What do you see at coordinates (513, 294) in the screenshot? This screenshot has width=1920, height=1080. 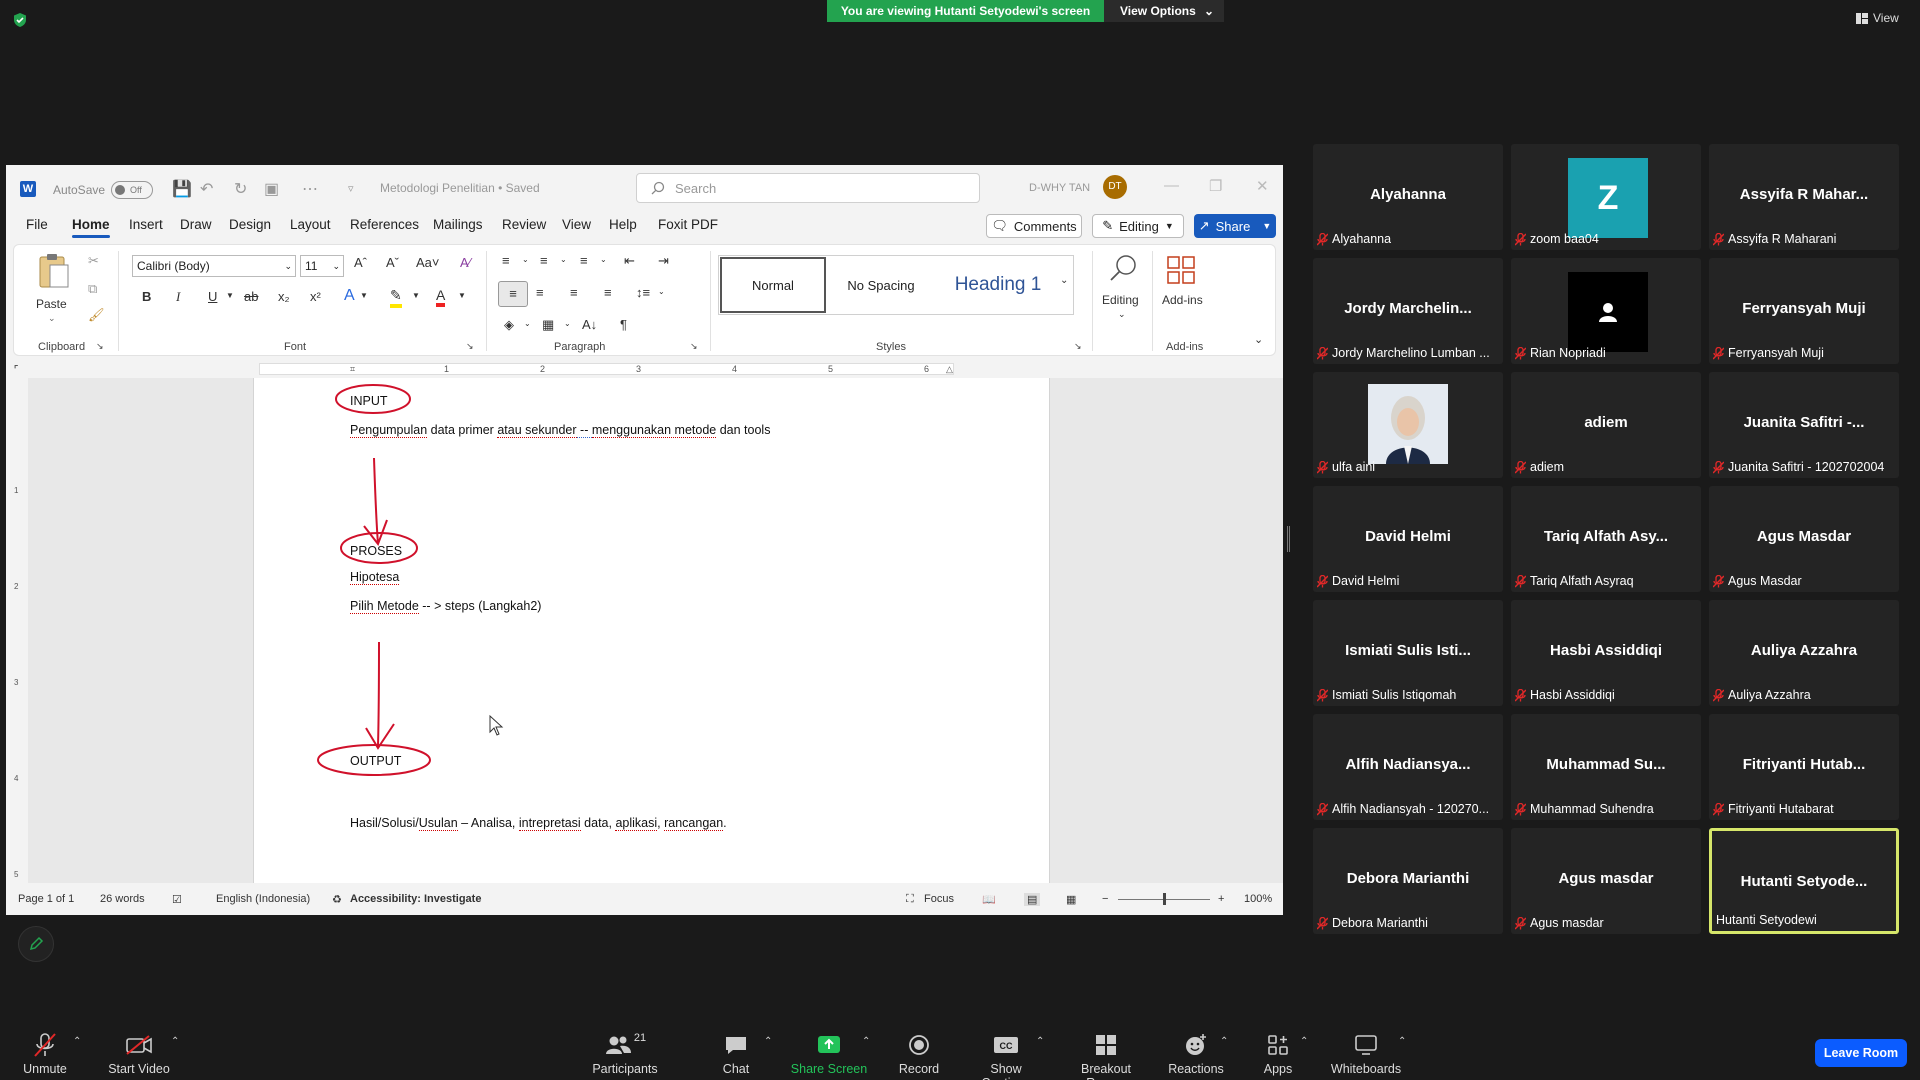 I see `align-left-icon: ≡` at bounding box center [513, 294].